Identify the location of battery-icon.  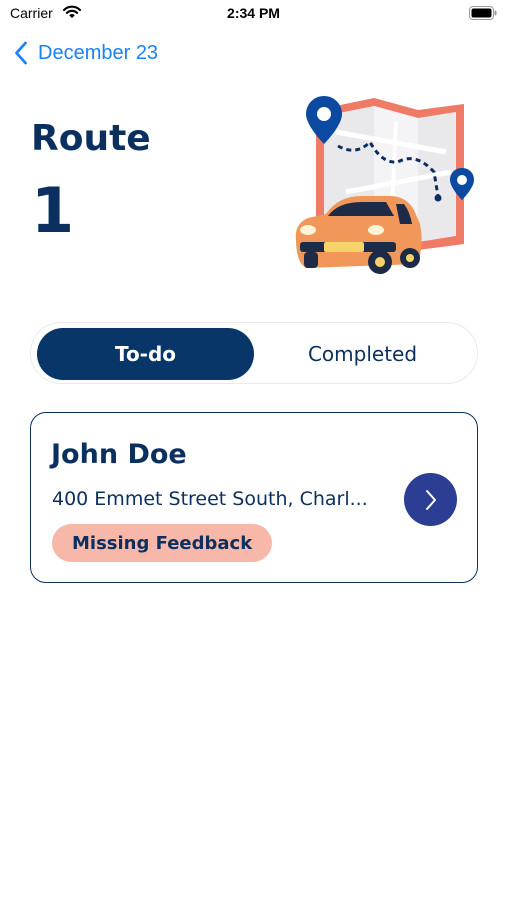
(483, 13).